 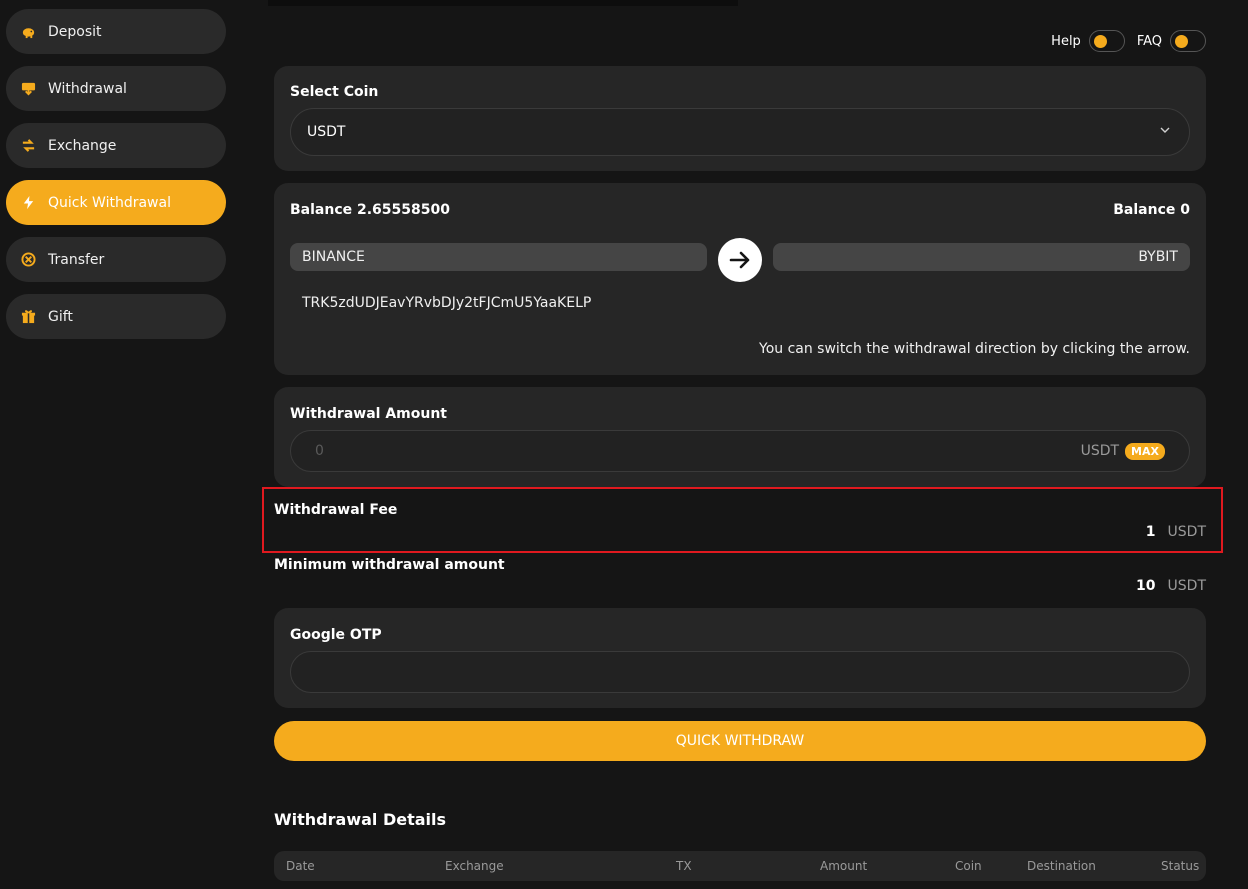 I want to click on coin-select: USDT, so click(x=740, y=132).